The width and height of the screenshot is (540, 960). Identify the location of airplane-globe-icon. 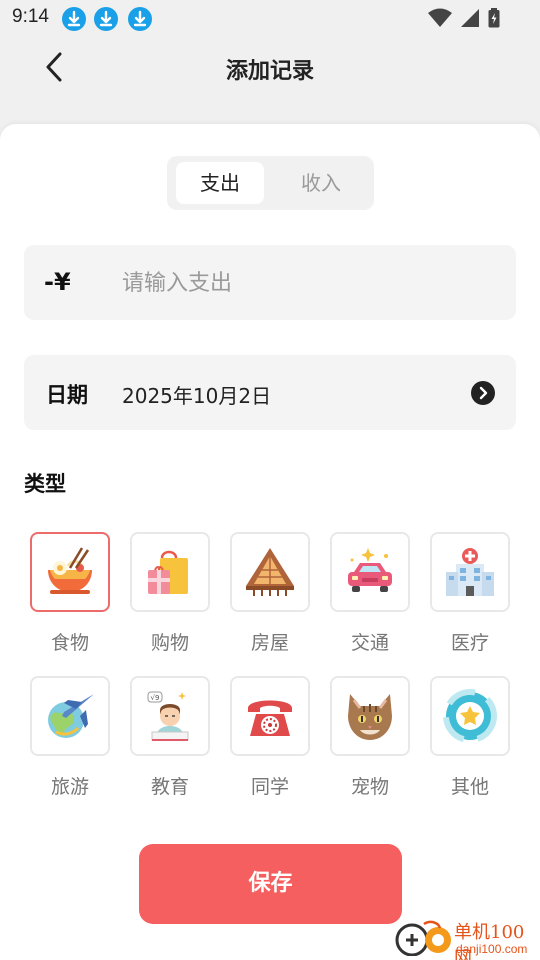
(71, 716).